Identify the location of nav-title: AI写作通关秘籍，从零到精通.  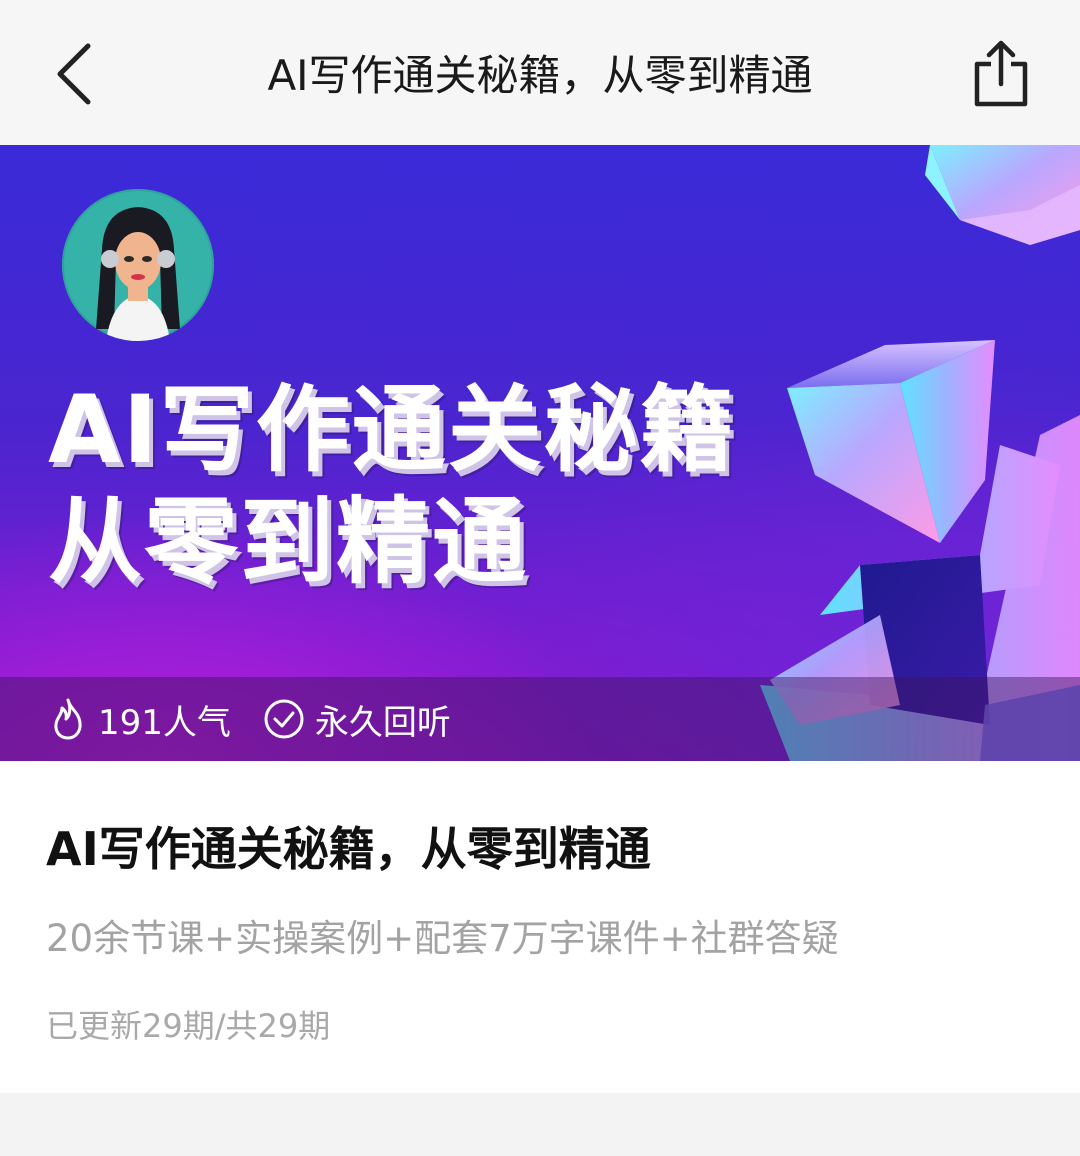
(540, 75).